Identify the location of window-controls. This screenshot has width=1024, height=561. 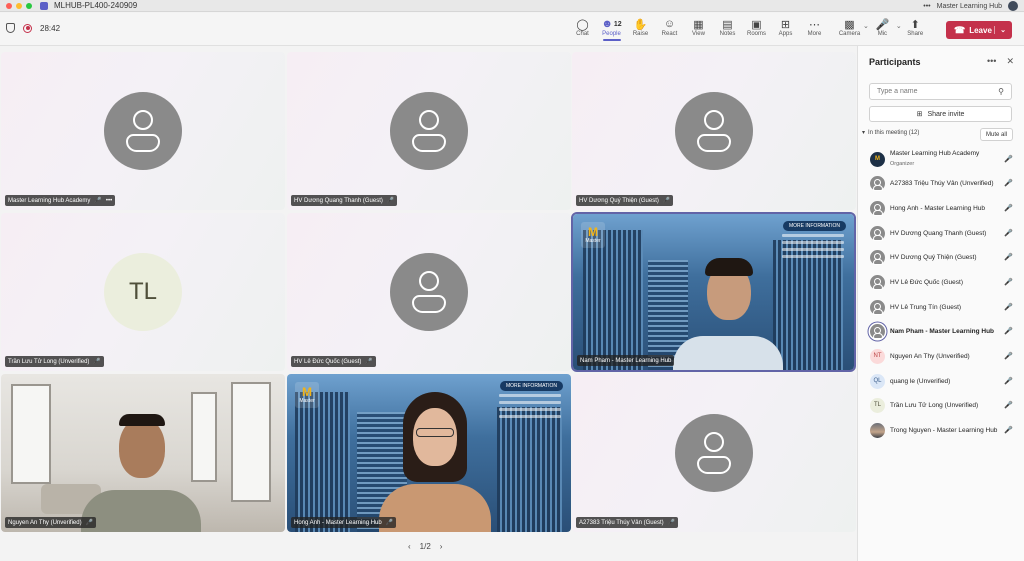
(19, 5).